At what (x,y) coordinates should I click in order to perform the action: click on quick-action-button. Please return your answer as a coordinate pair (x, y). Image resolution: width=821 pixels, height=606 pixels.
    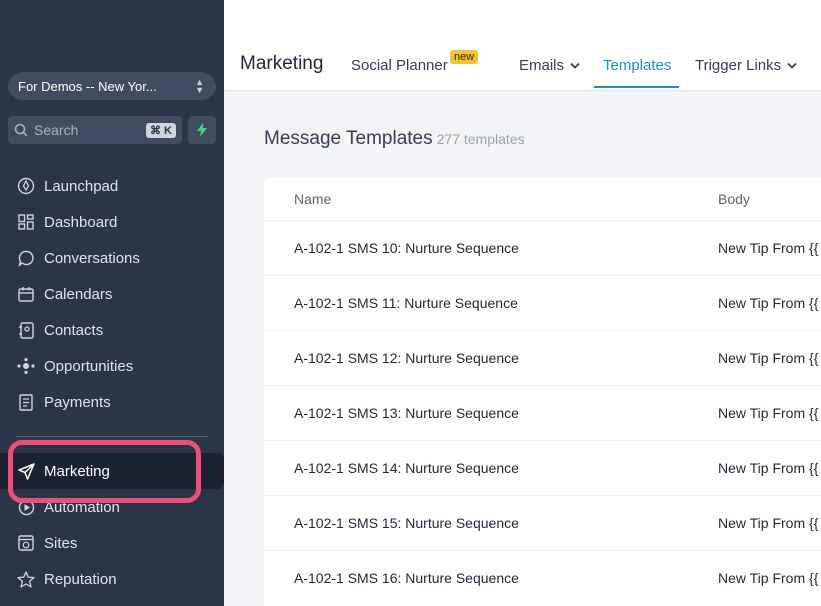
    Looking at the image, I should click on (202, 130).